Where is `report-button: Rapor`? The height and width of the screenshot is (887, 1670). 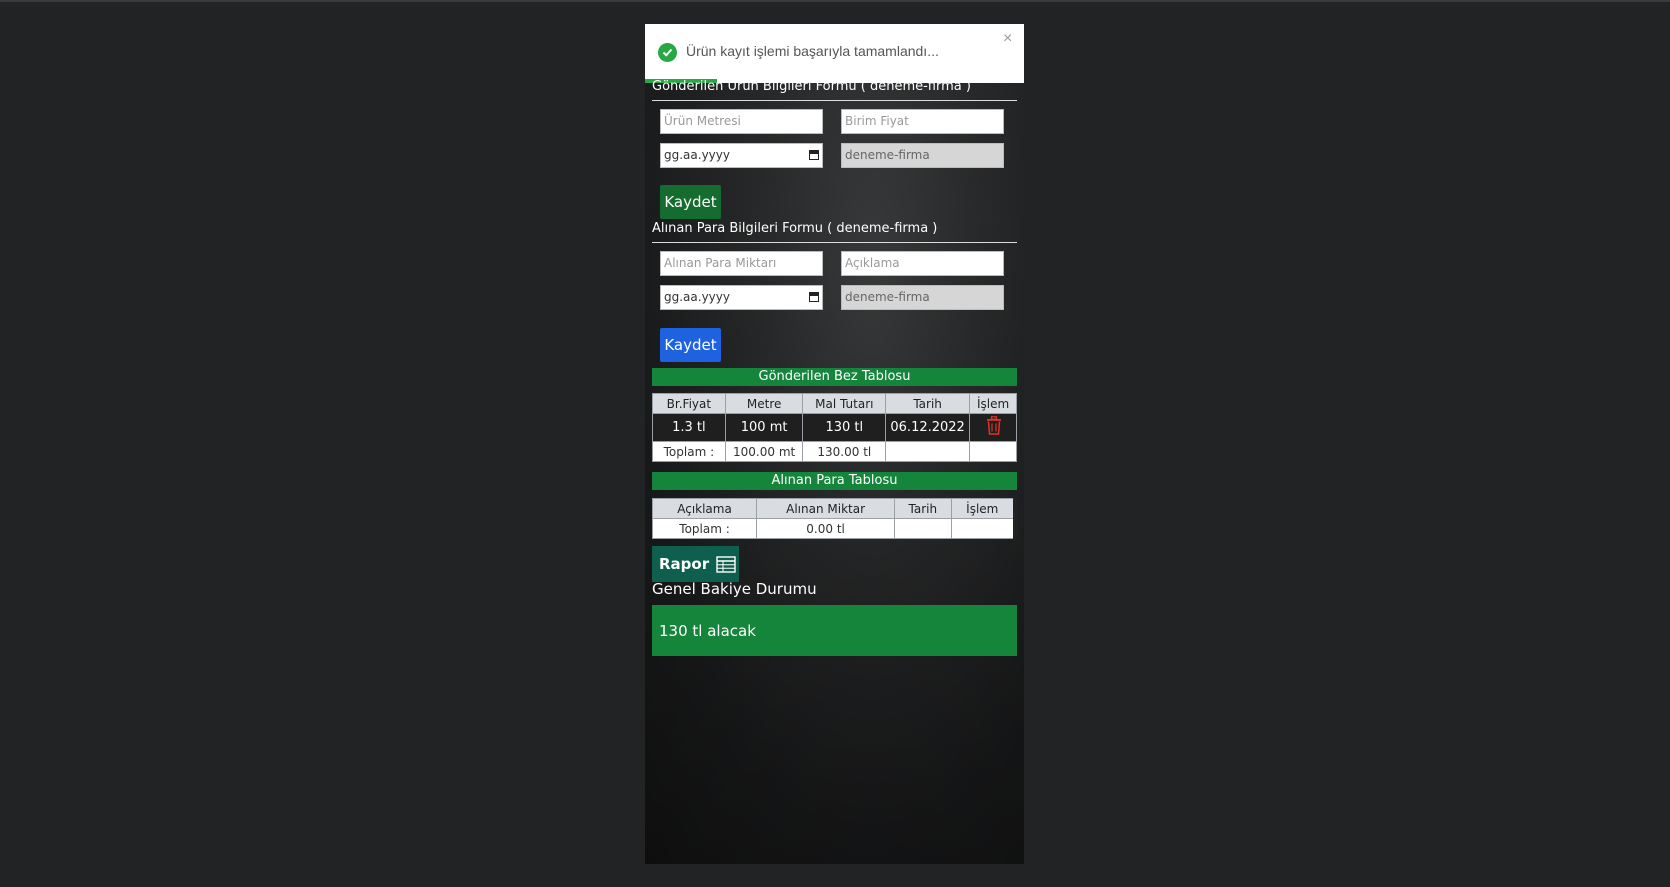 report-button: Rapor is located at coordinates (695, 564).